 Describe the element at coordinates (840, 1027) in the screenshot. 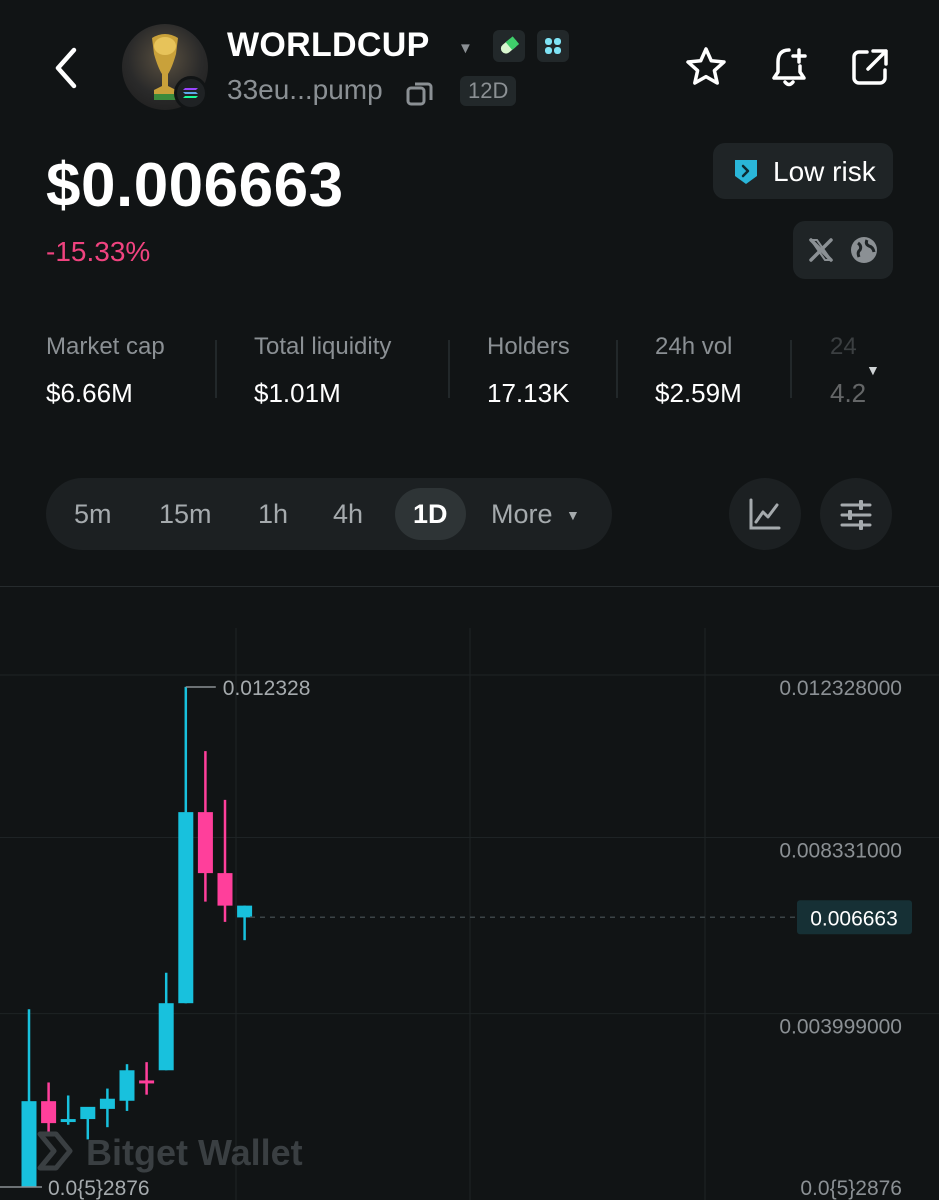

I see `y-axis-label: 0.003999000` at that location.